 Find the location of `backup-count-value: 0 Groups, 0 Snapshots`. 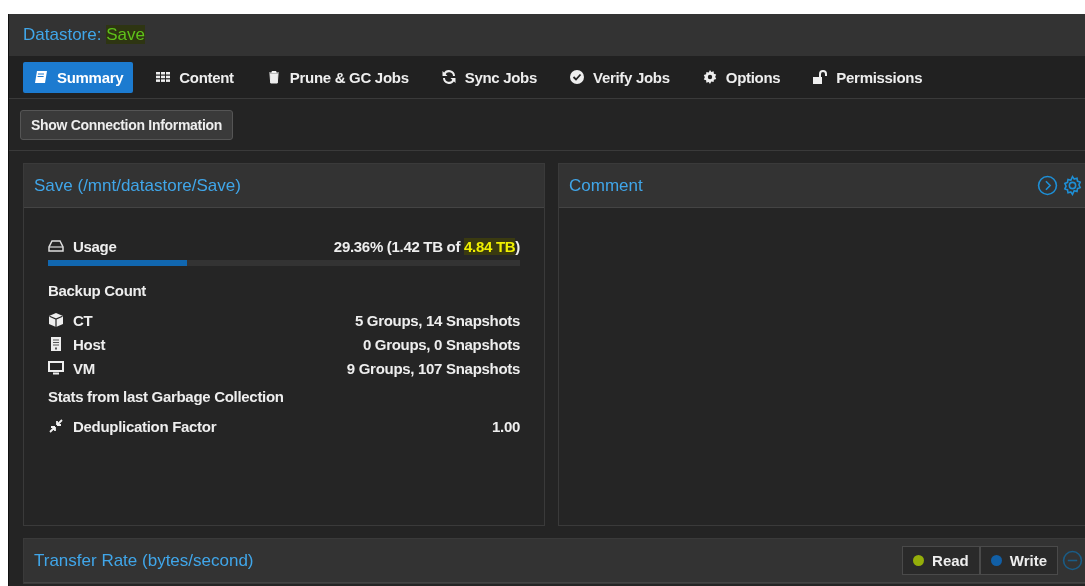

backup-count-value: 0 Groups, 0 Snapshots is located at coordinates (441, 344).